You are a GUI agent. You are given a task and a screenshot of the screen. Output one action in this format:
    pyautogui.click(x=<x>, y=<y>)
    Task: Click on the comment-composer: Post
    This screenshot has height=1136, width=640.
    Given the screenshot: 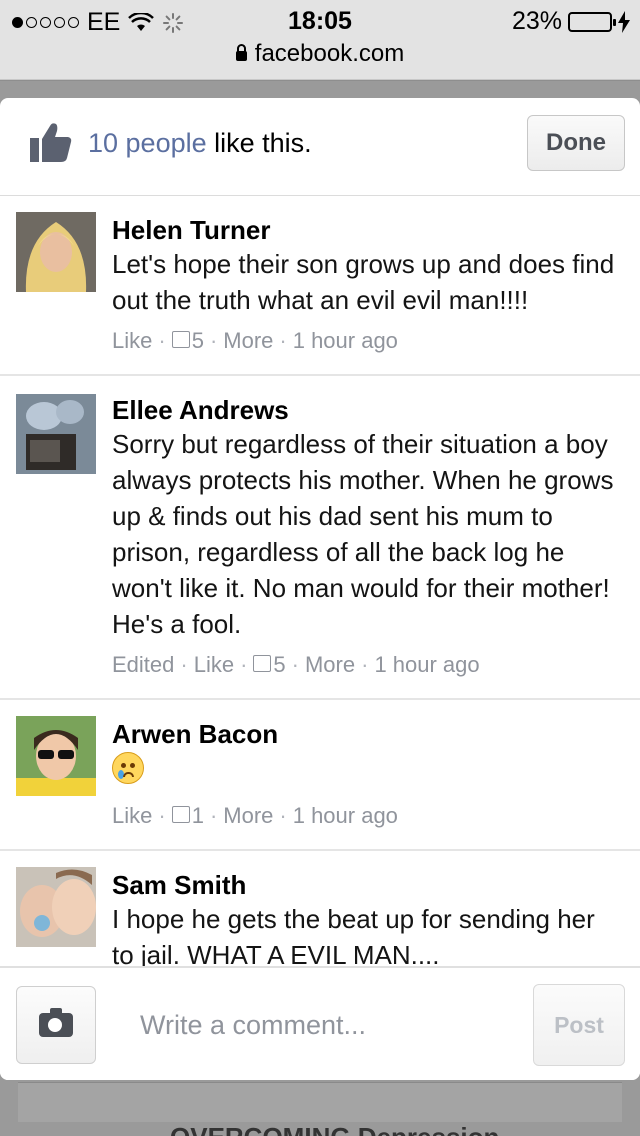 What is the action you would take?
    pyautogui.click(x=320, y=1023)
    